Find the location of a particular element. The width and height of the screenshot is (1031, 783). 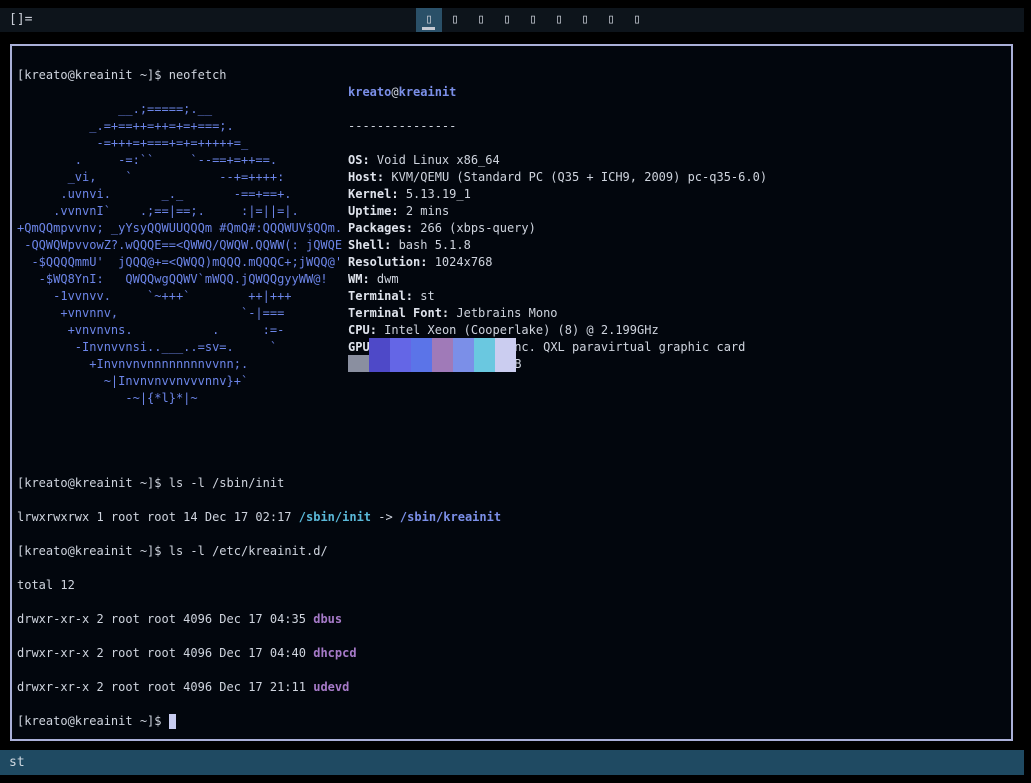

info-row: OS: Void Linux x86_64 is located at coordinates (424, 160).